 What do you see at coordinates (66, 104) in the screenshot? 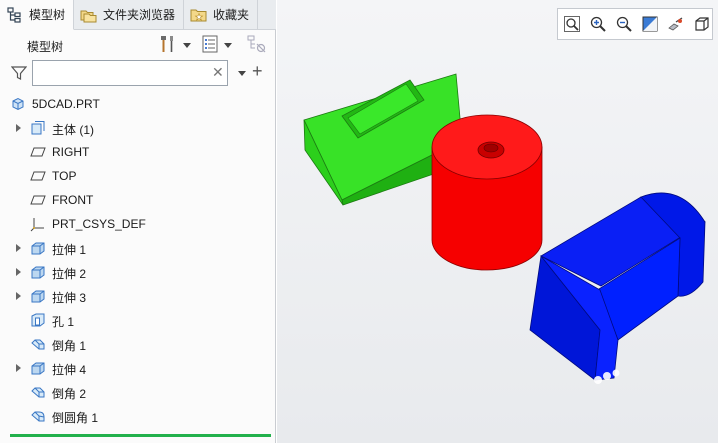
I see `tree-item-label: 5DCAD.PRT` at bounding box center [66, 104].